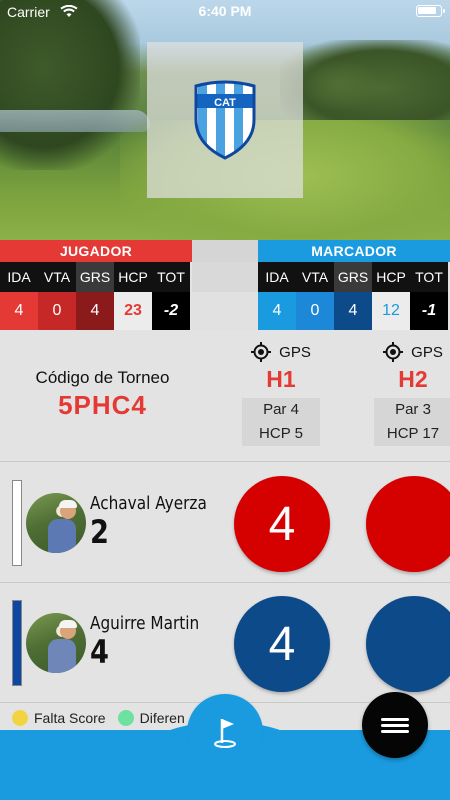  Describe the element at coordinates (413, 433) in the screenshot. I see `hole-hcp: HCP 17` at that location.